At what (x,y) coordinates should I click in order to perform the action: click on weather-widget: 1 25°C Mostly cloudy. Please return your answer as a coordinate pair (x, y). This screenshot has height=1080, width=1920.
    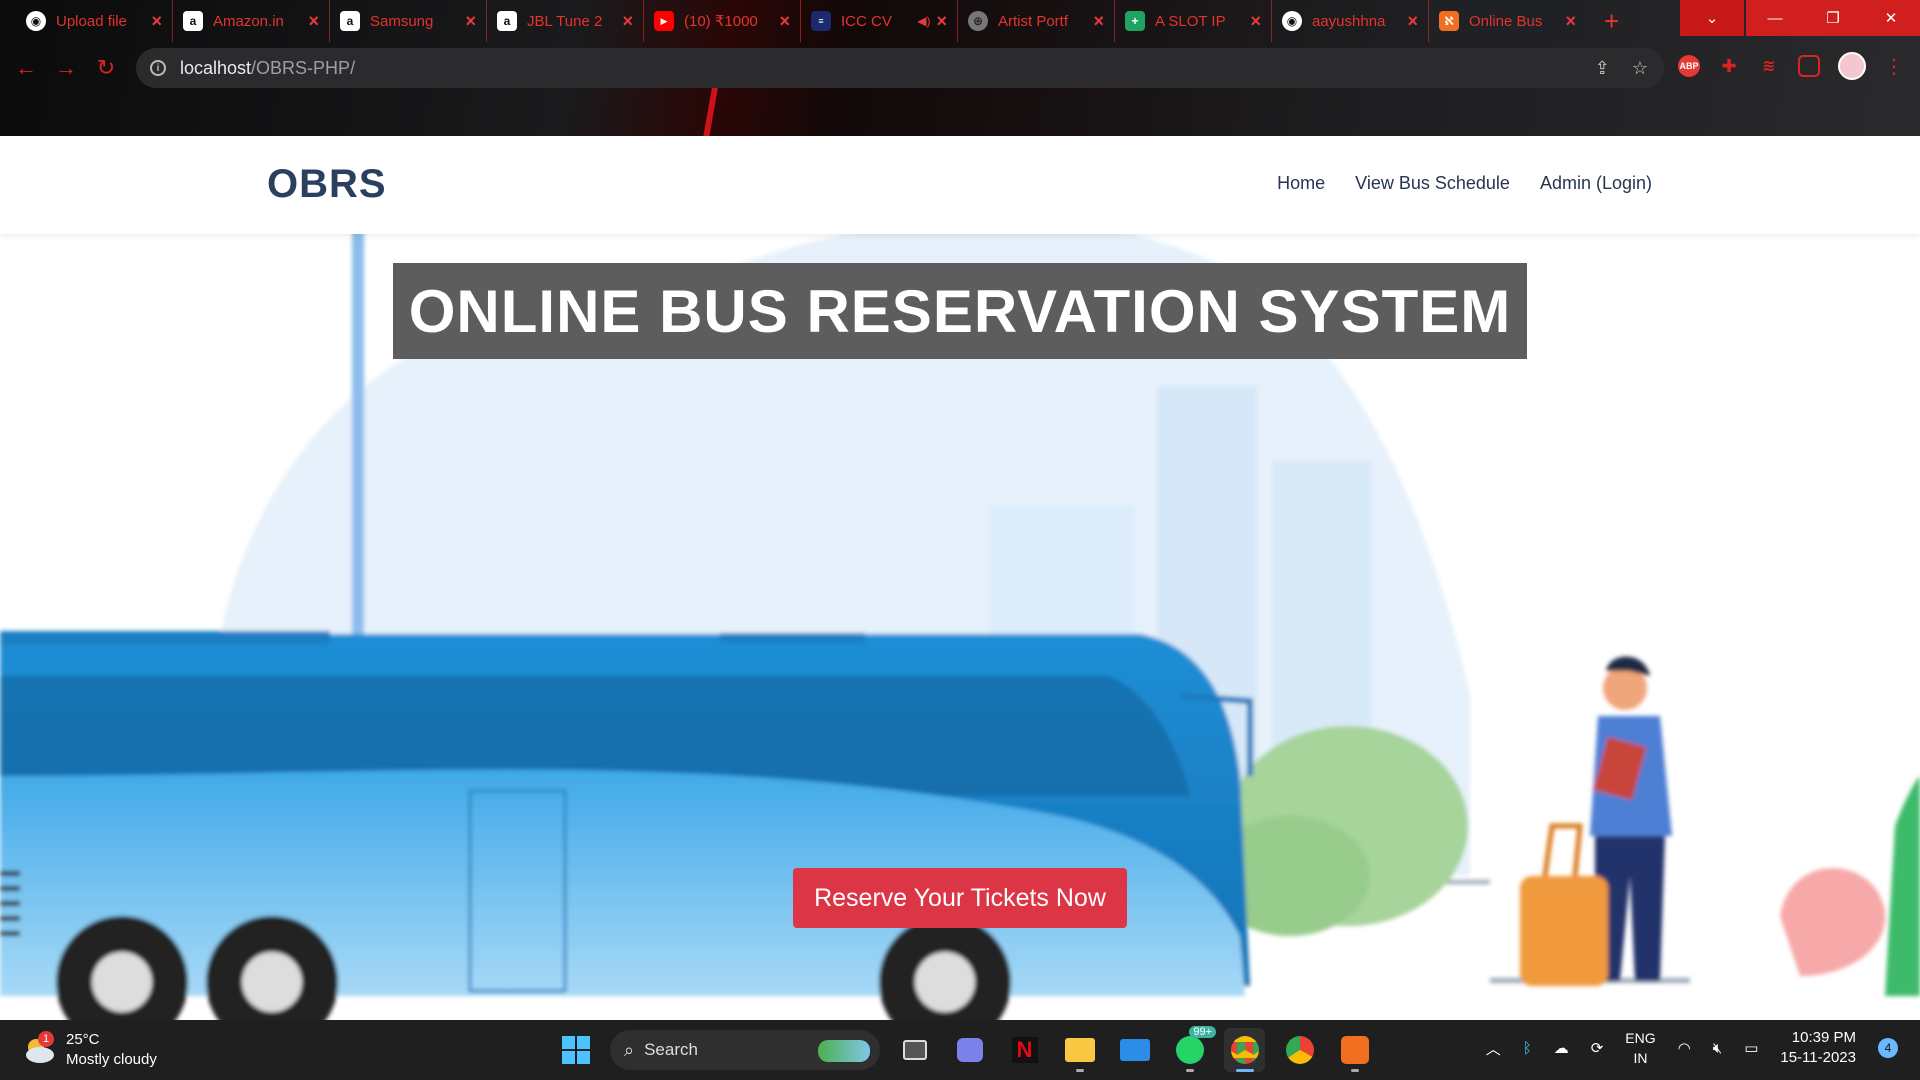
    Looking at the image, I should click on (89, 1050).